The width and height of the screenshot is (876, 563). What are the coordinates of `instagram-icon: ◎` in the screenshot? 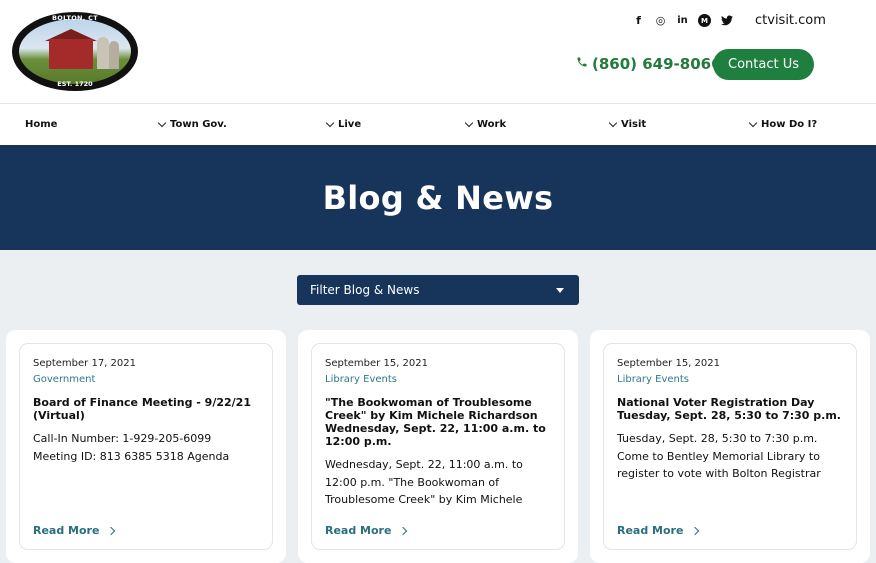 It's located at (660, 20).